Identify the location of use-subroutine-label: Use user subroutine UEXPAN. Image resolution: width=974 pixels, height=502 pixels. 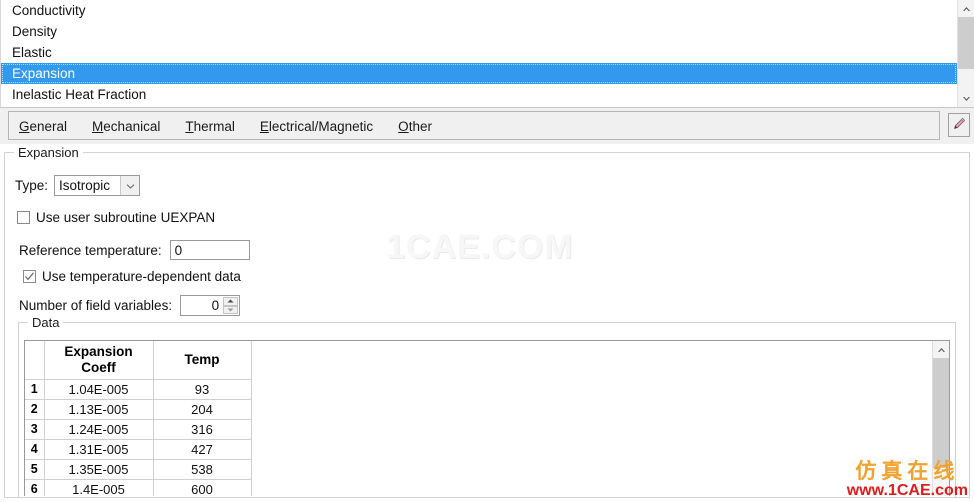
(126, 217).